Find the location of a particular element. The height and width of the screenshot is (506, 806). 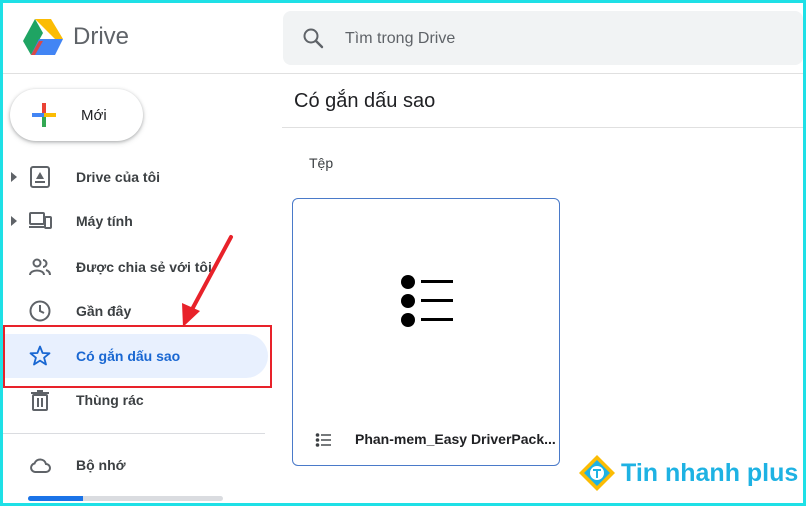

plus-icon is located at coordinates (44, 115).